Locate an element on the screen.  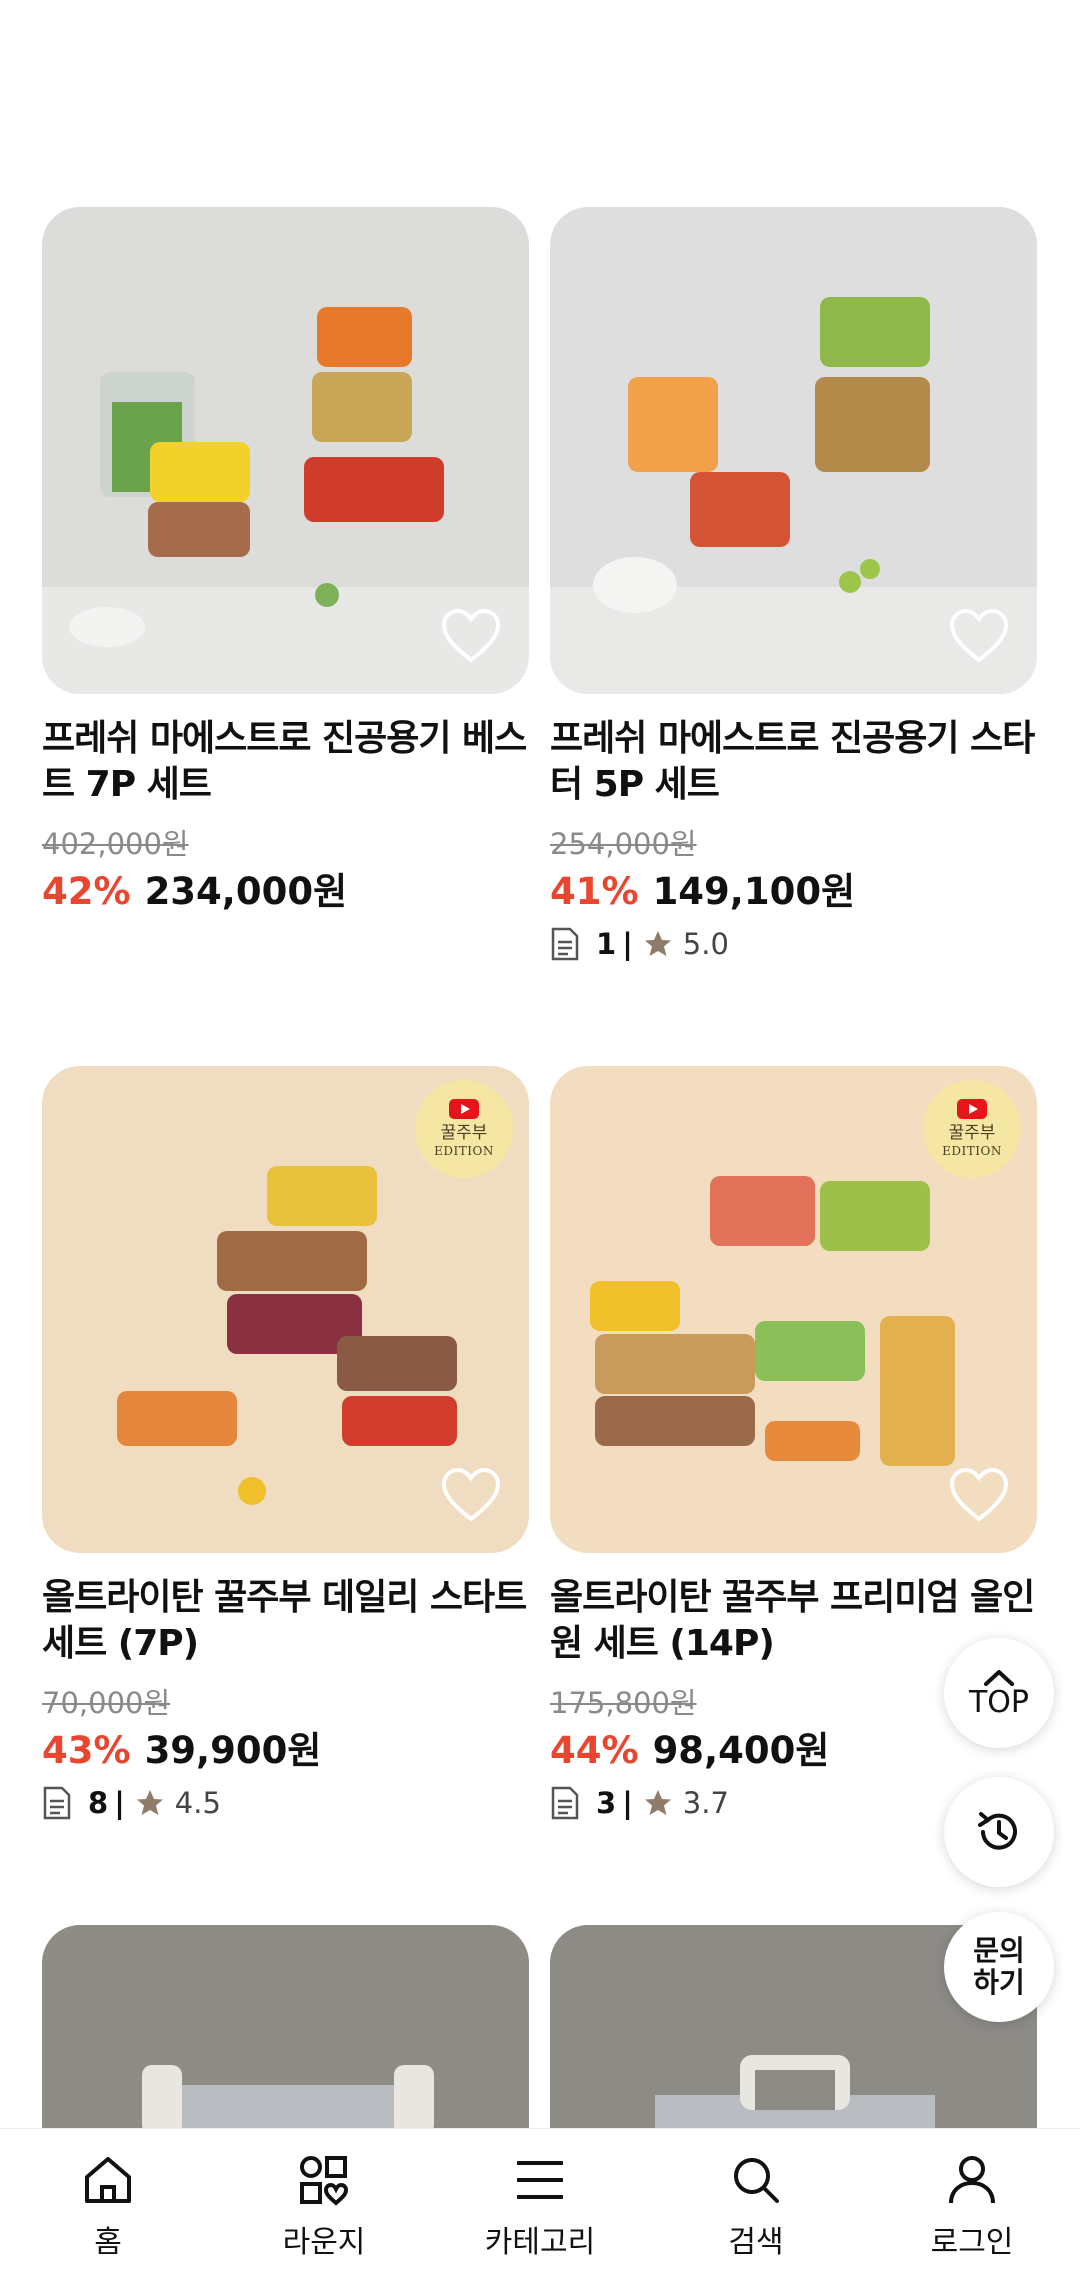
price-row: 43% 39,900원 is located at coordinates (285, 1751).